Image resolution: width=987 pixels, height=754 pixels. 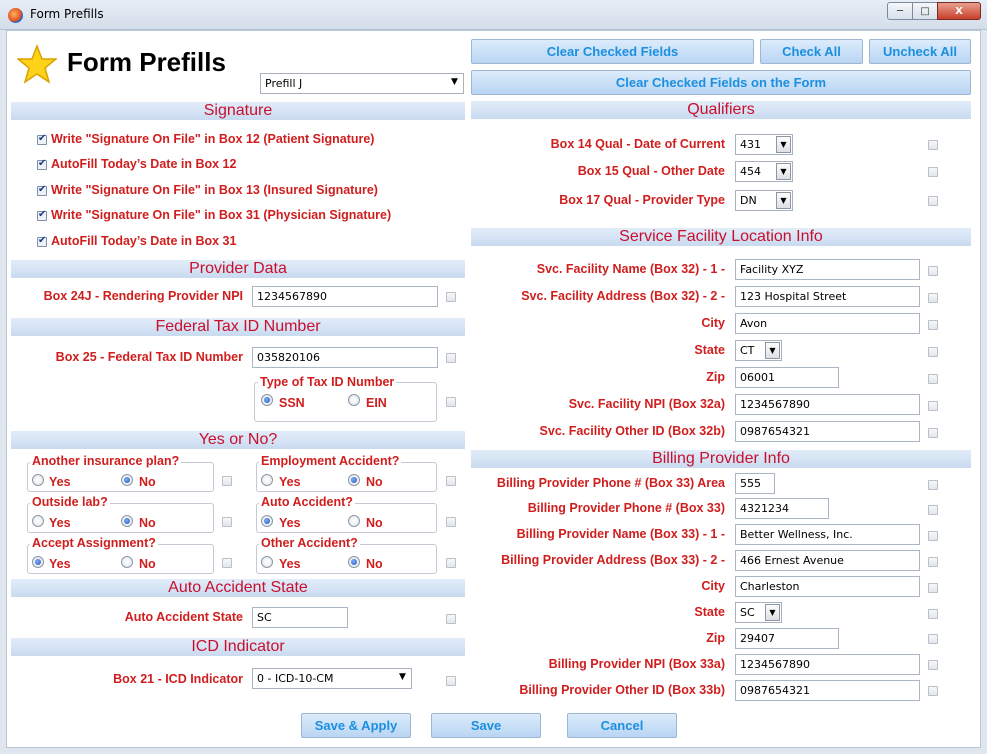 I want to click on ssn-radio, so click(x=267, y=400).